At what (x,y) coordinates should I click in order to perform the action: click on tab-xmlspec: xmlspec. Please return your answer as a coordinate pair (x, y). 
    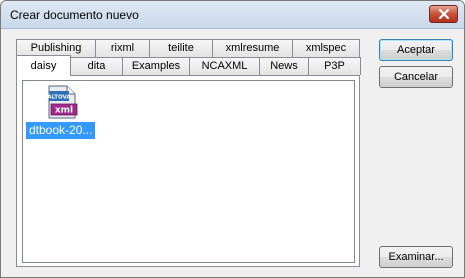
    Looking at the image, I should click on (326, 48).